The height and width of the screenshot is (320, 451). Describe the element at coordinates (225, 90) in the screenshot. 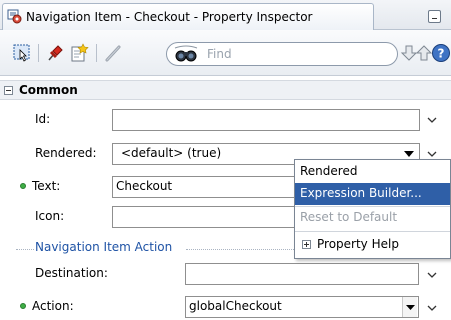

I see `section-header-common: Common` at that location.